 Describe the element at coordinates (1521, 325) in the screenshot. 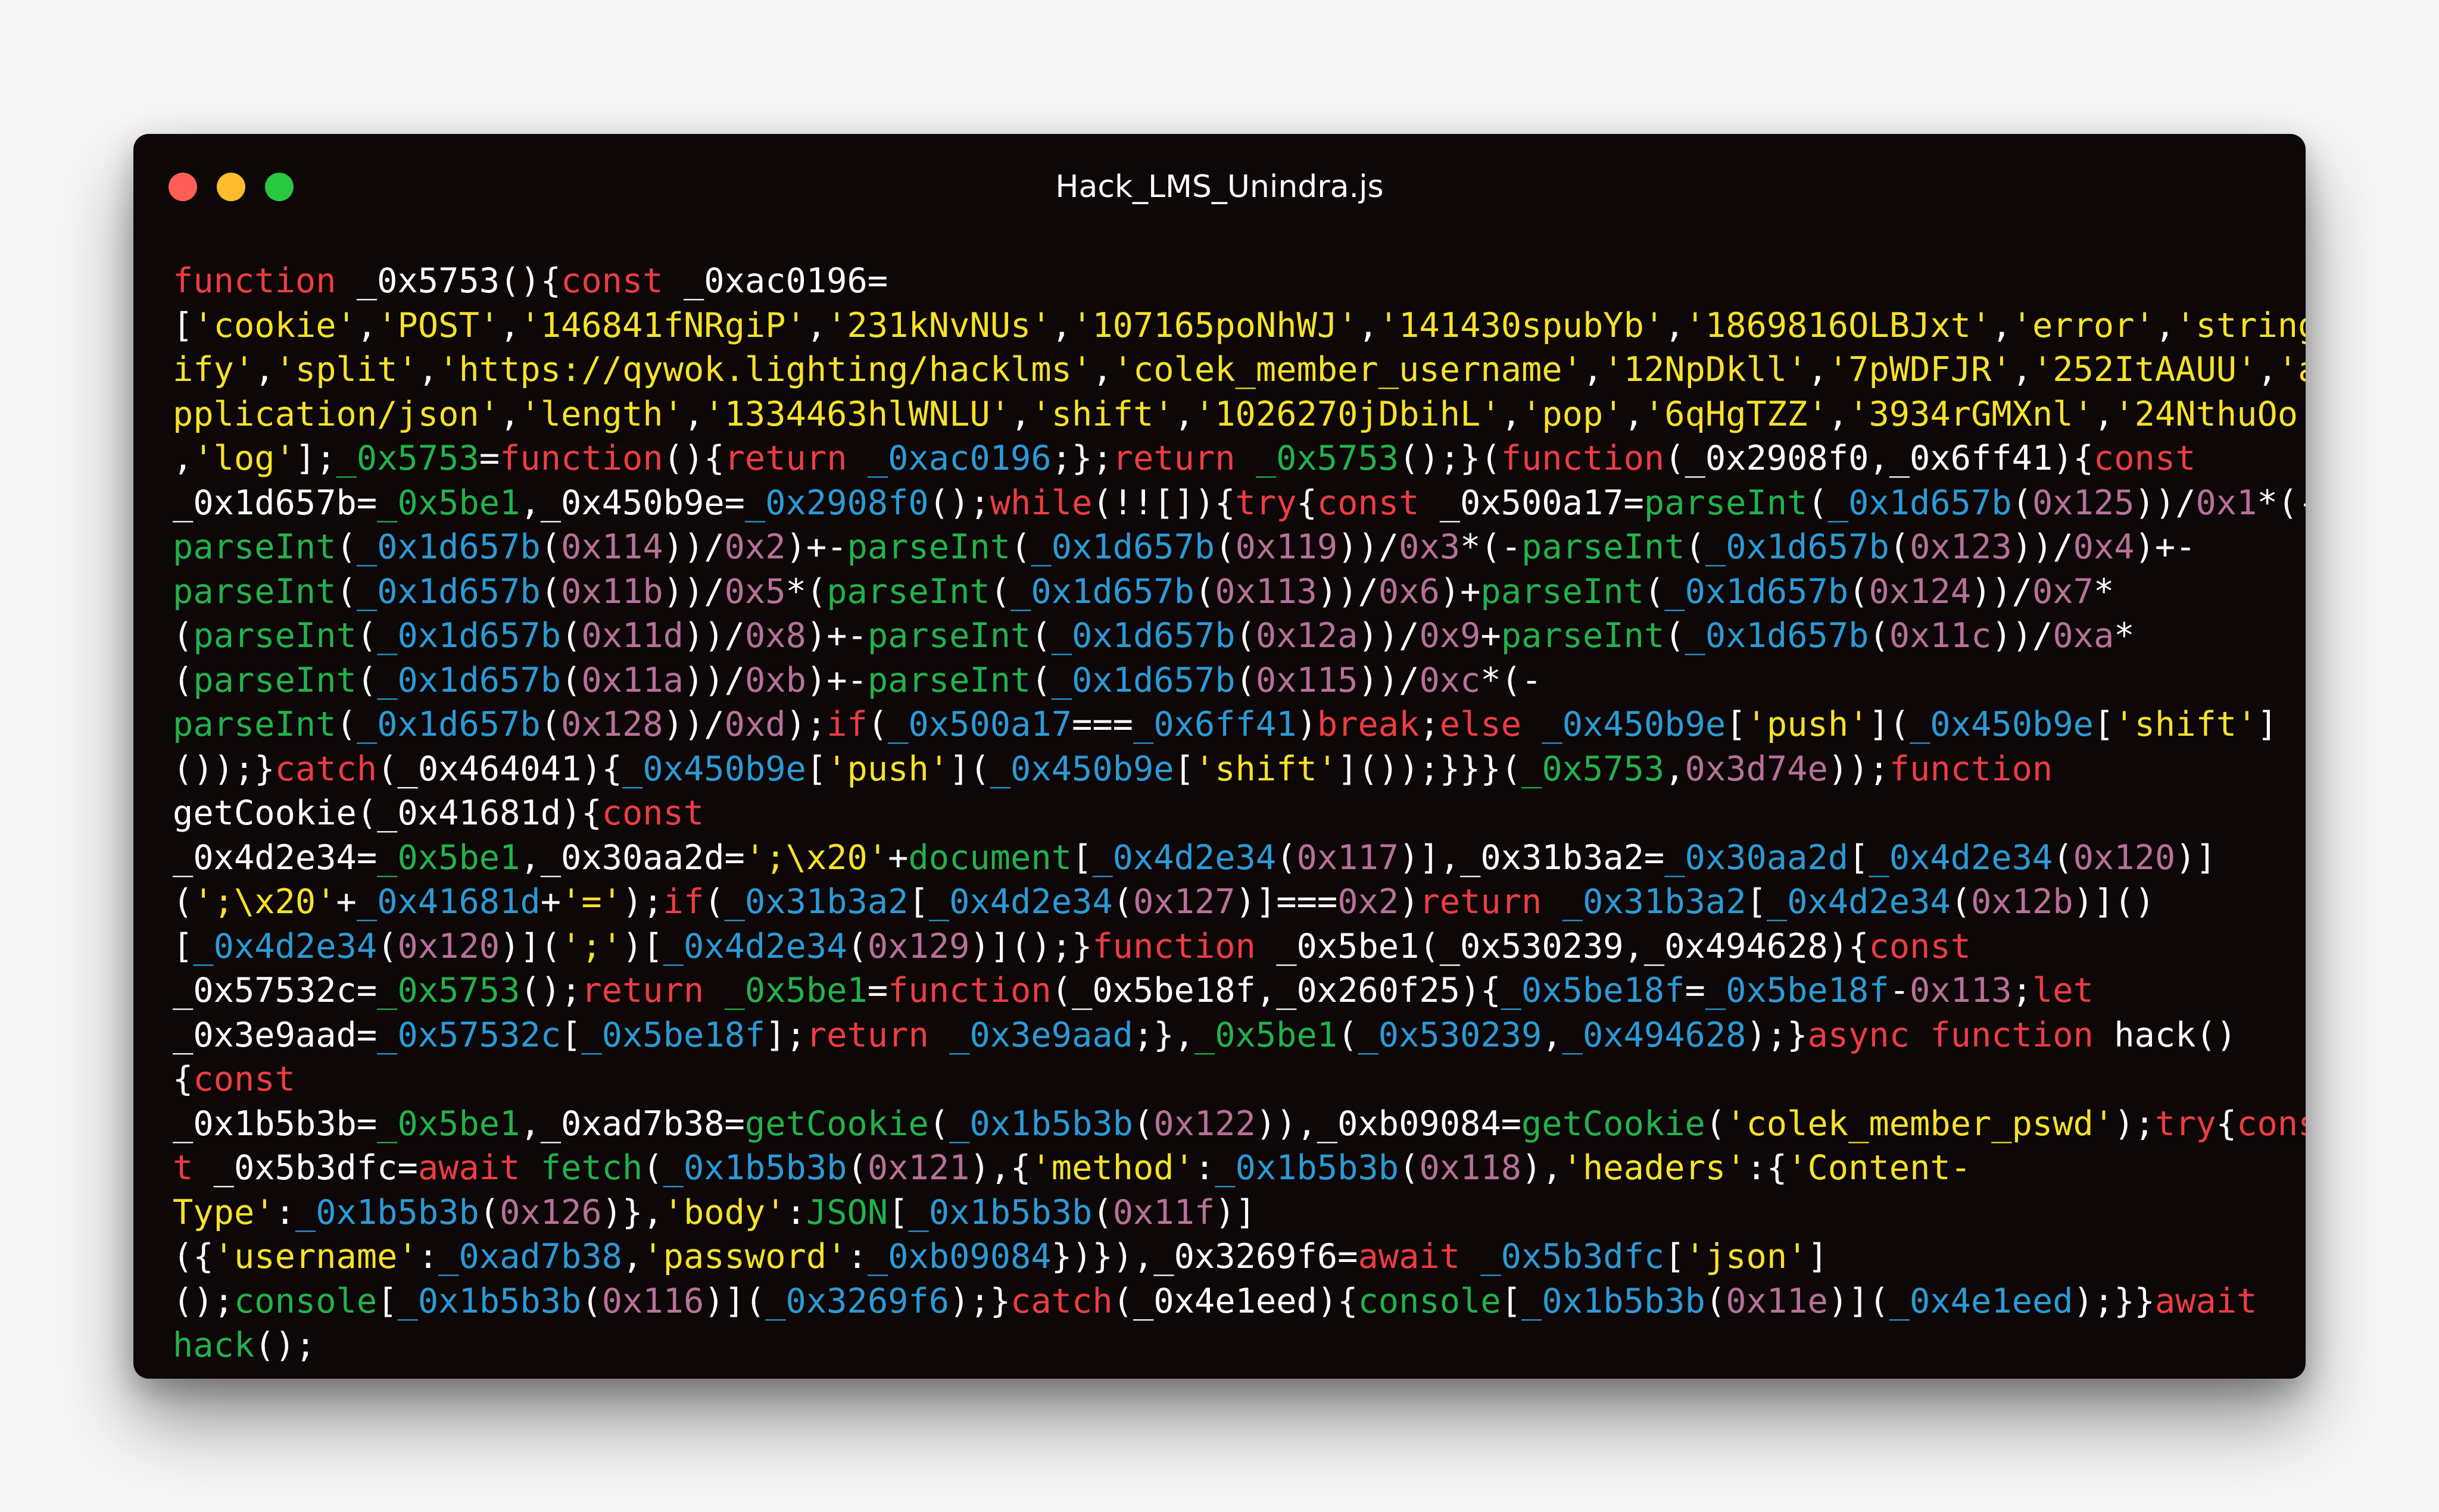

I see `code-string: '141430spubYb'` at that location.